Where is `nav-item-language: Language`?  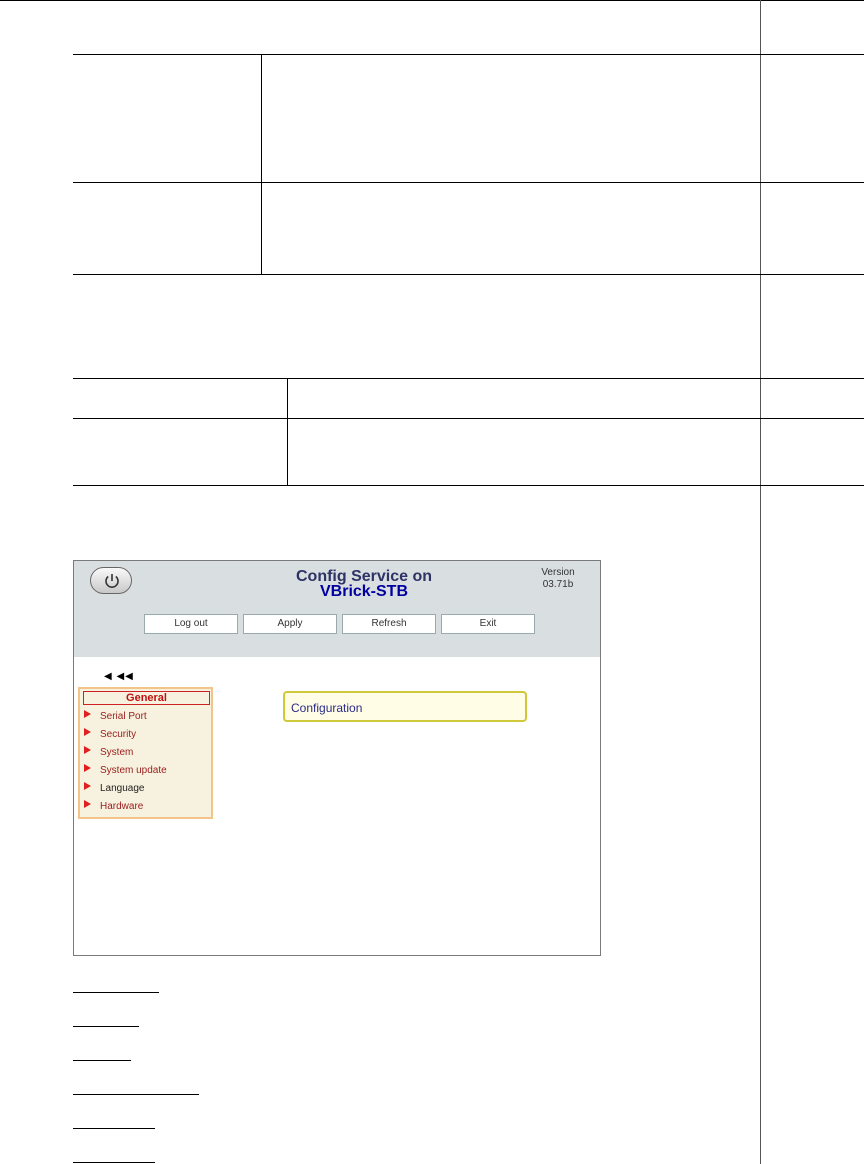
nav-item-language: Language is located at coordinates (114, 789).